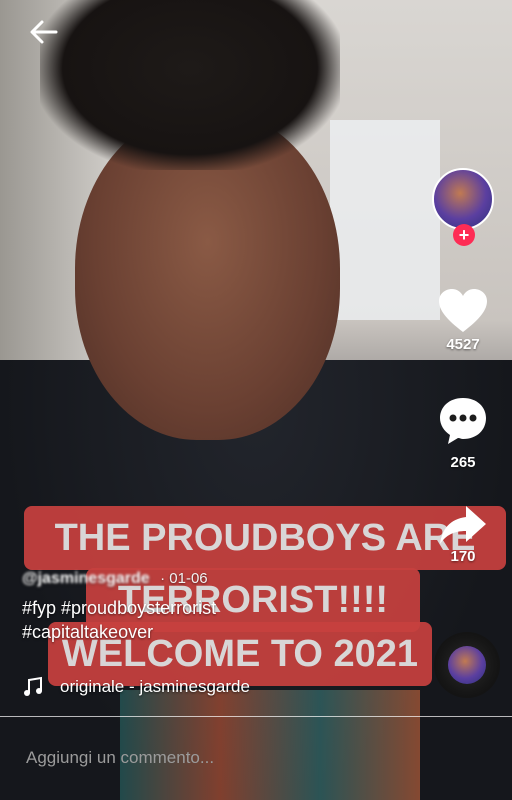 This screenshot has width=512, height=800. I want to click on heart-icon, so click(463, 311).